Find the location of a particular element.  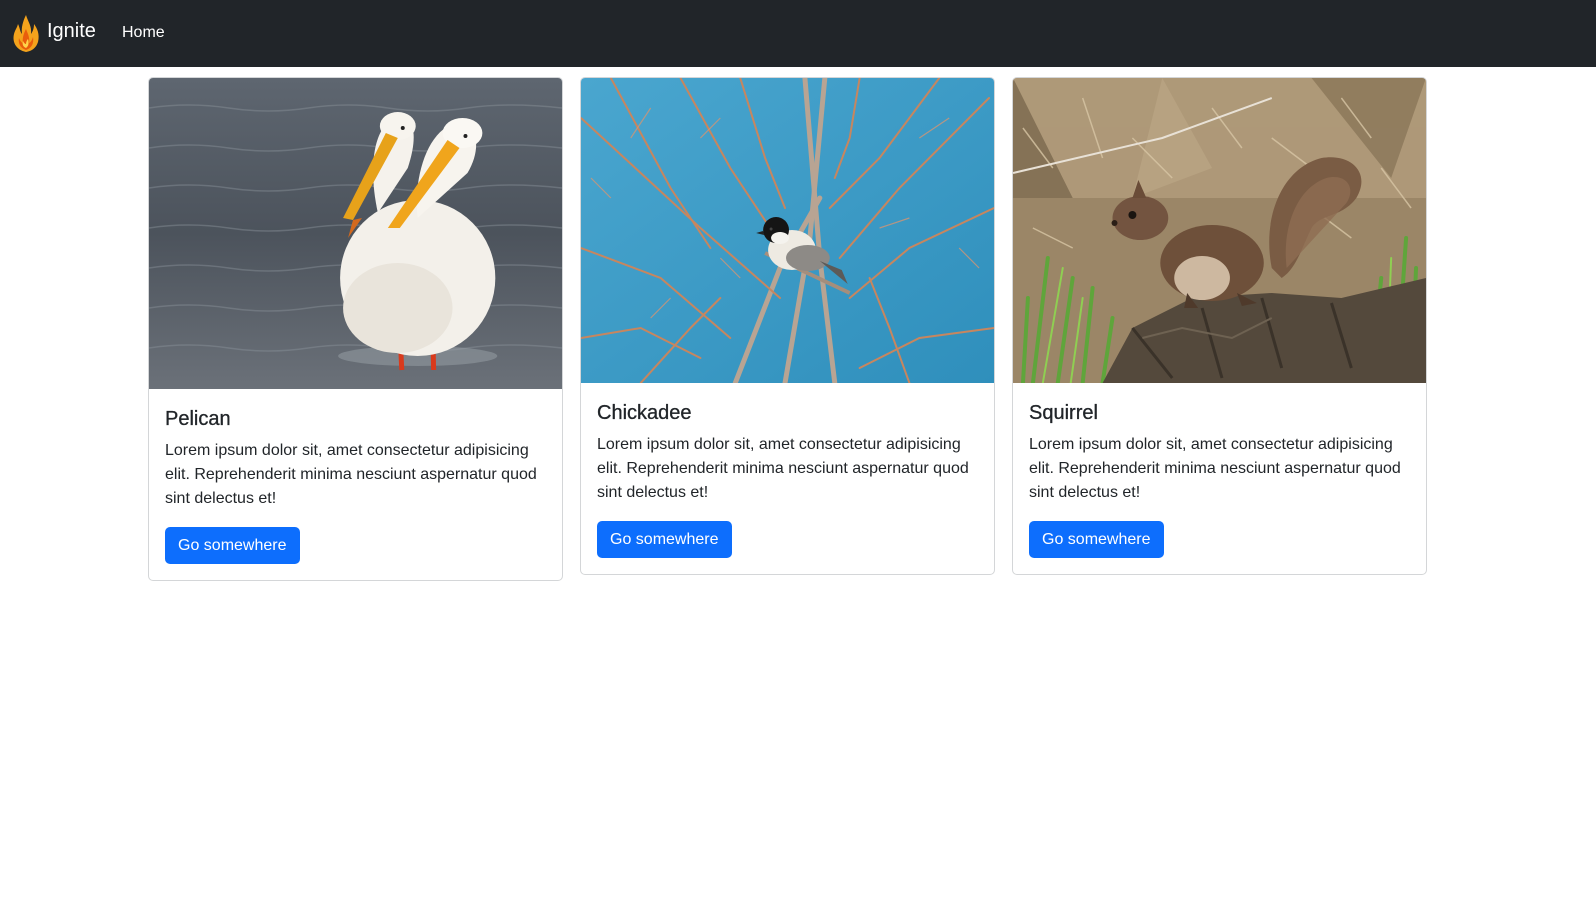

card-image-chickadee is located at coordinates (787, 230).